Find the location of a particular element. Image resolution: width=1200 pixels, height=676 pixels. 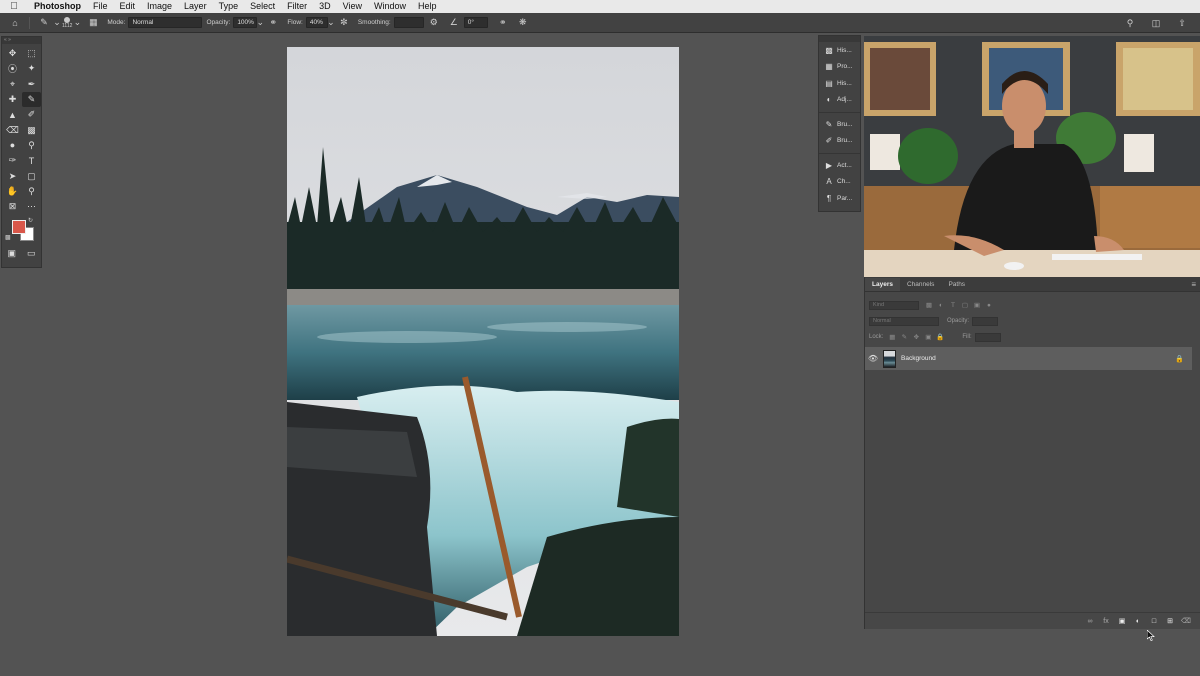

menu-filter: Filter is located at coordinates (297, 6).